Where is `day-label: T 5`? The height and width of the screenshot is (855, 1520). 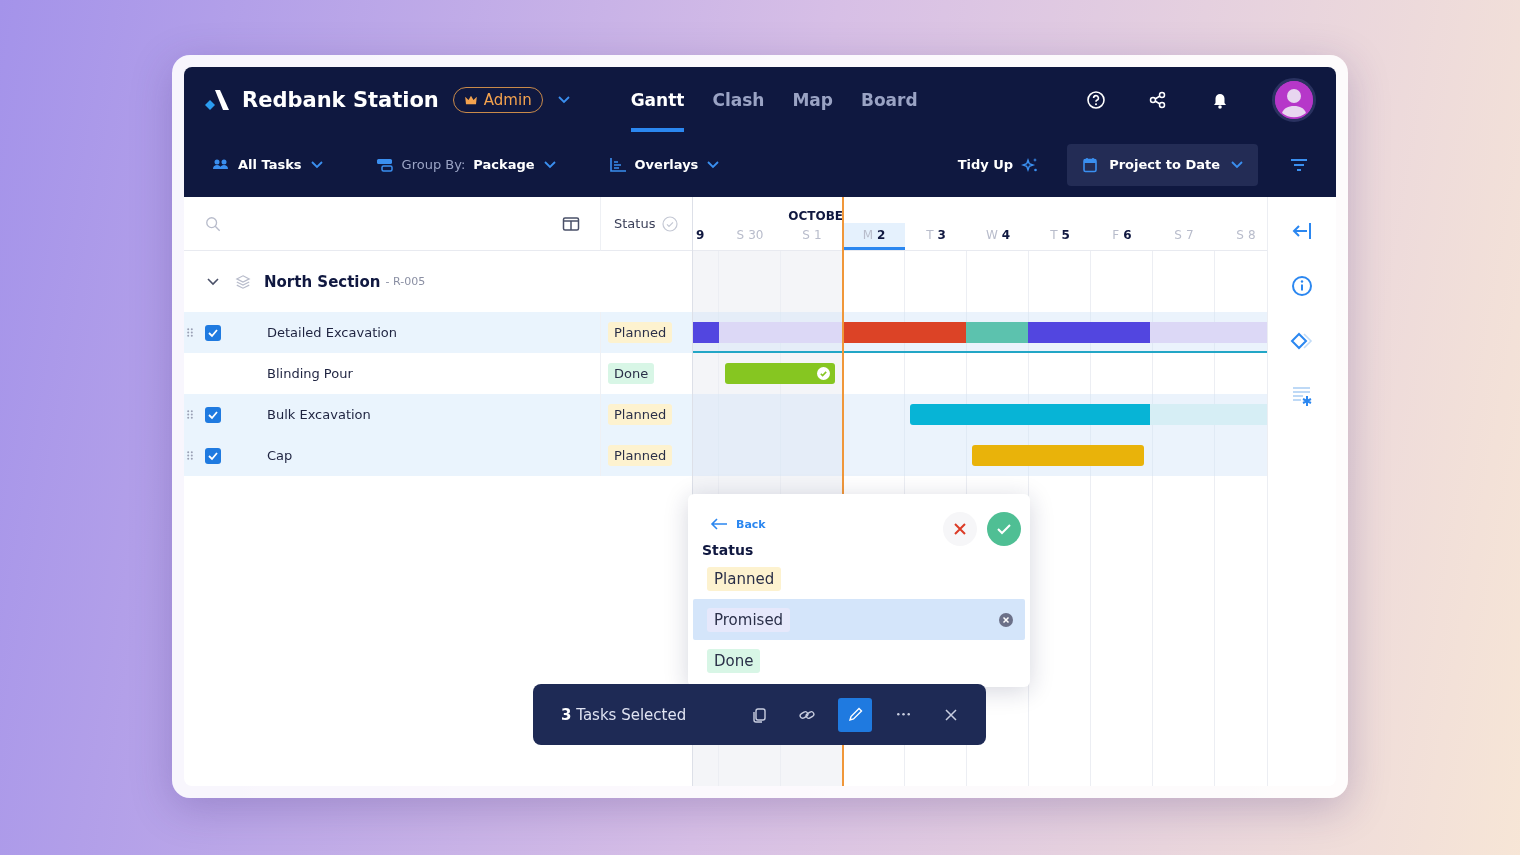
day-label: T 5 is located at coordinates (1060, 235).